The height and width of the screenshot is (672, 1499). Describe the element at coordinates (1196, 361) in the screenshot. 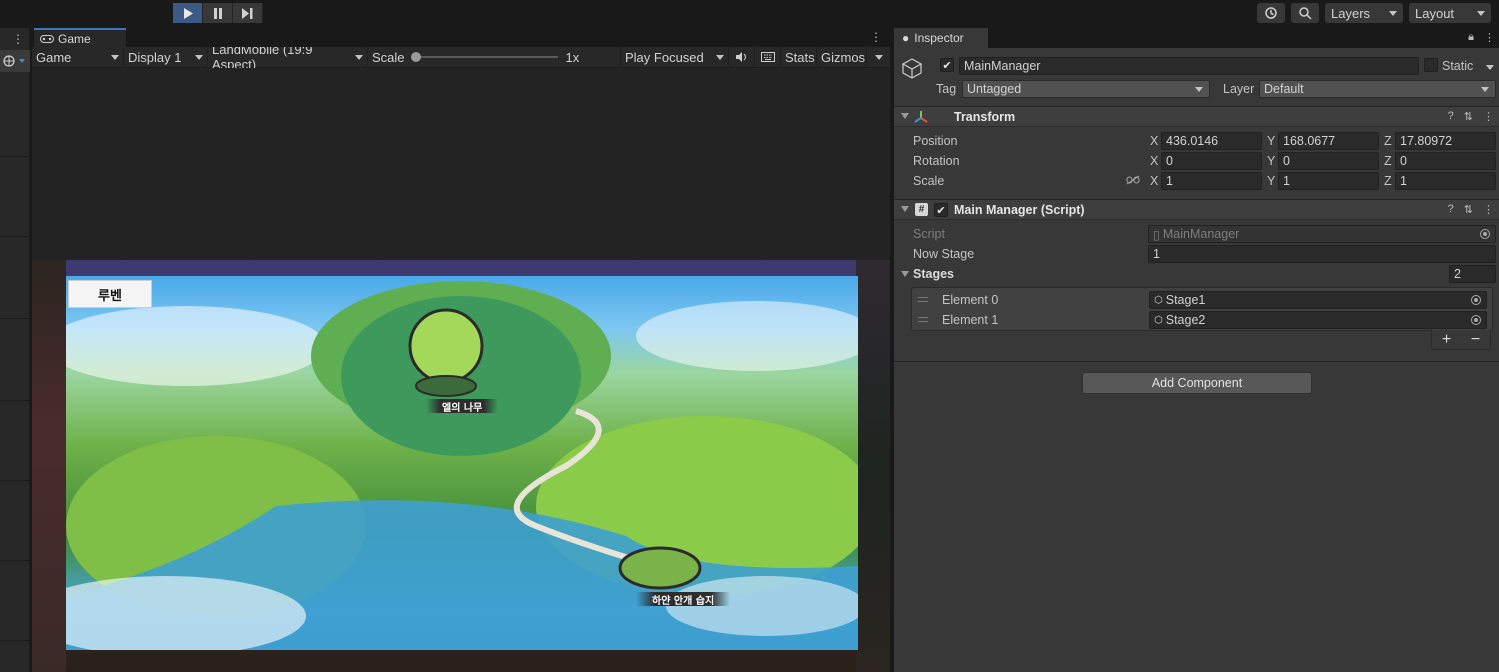

I see `divider` at that location.